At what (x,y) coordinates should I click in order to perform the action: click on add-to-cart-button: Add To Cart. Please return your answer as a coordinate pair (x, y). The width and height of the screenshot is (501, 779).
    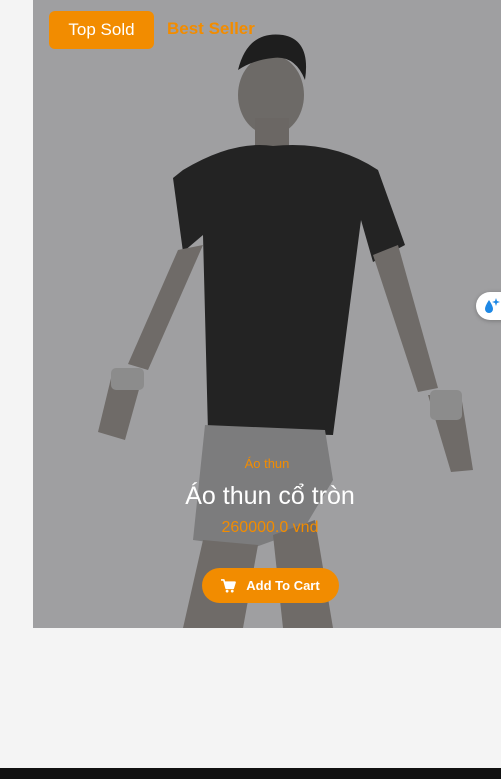
    Looking at the image, I should click on (270, 585).